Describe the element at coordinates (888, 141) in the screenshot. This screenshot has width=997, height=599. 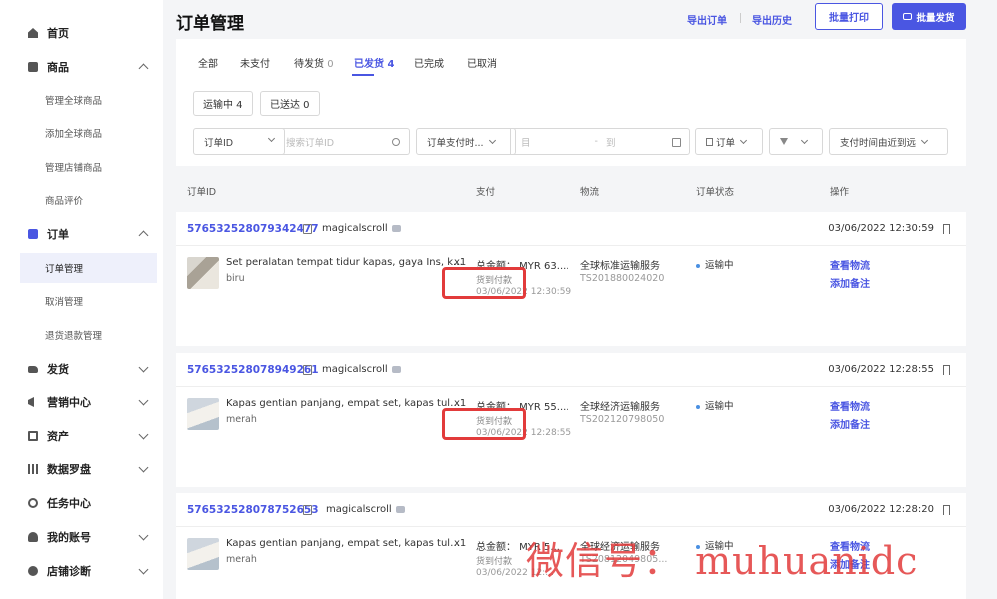
I see `sort-select: 支付时间由近到远` at that location.